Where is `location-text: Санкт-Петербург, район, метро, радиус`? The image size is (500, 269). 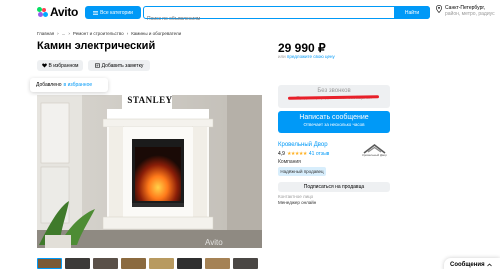
location-text: Санкт-Петербург, район, метро, радиус is located at coordinates (470, 11).